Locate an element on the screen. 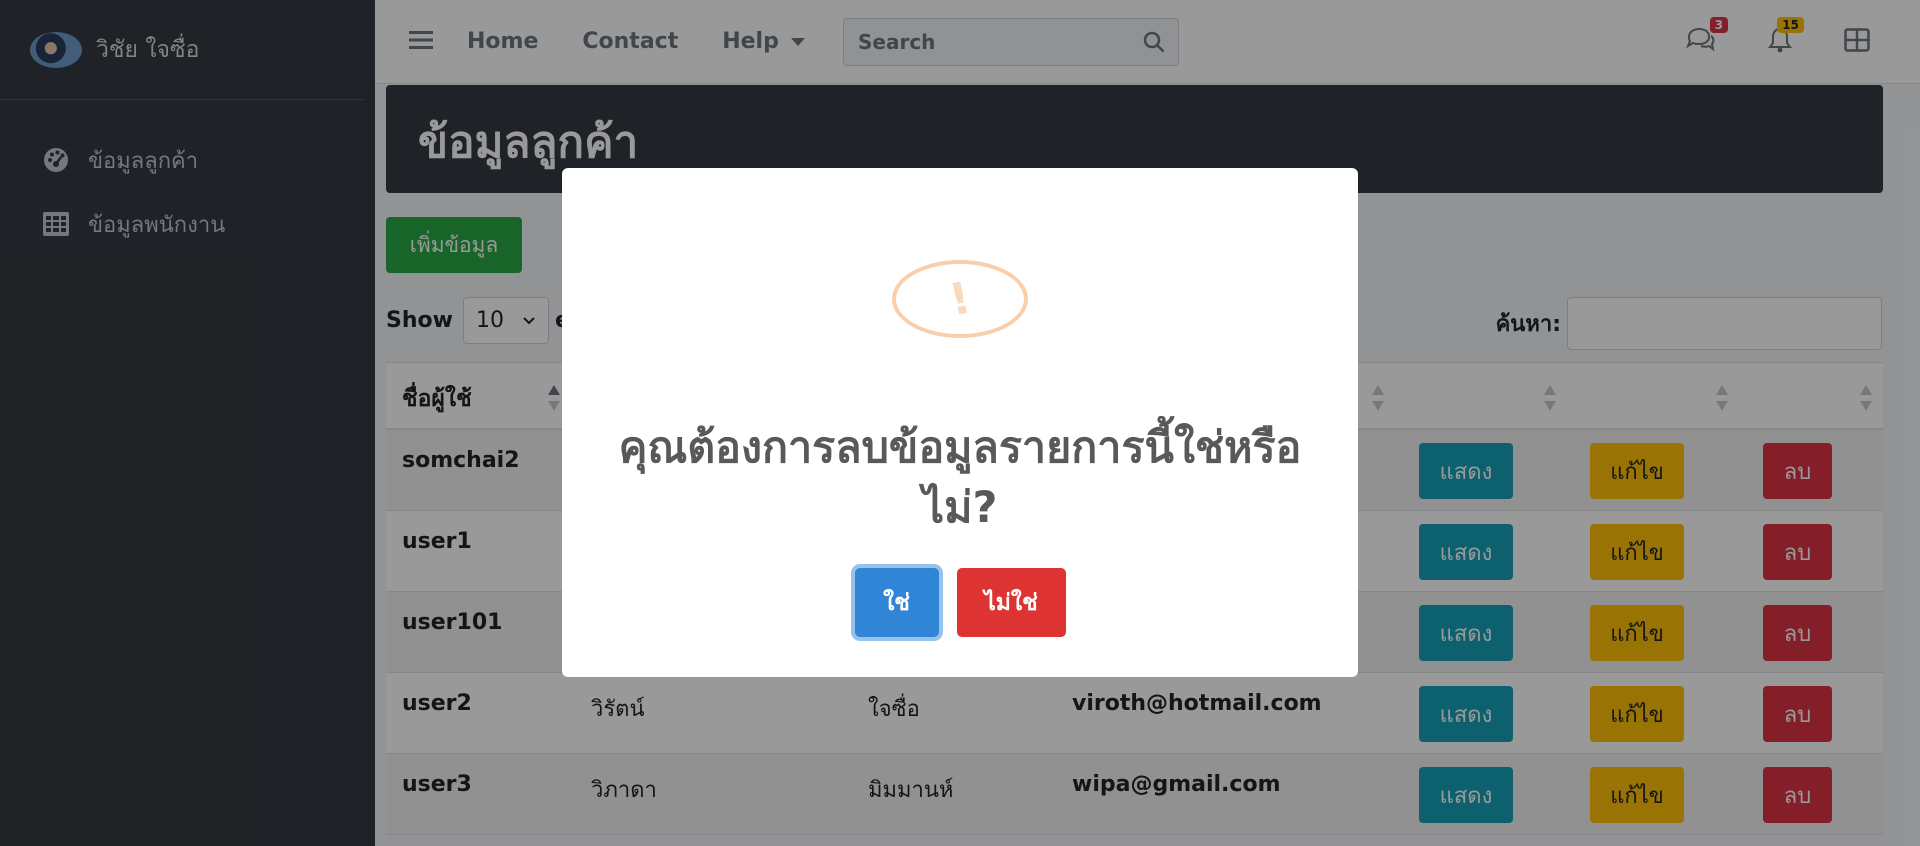  dialog-actions: ใช่ ไม่ใช่ is located at coordinates (960, 602).